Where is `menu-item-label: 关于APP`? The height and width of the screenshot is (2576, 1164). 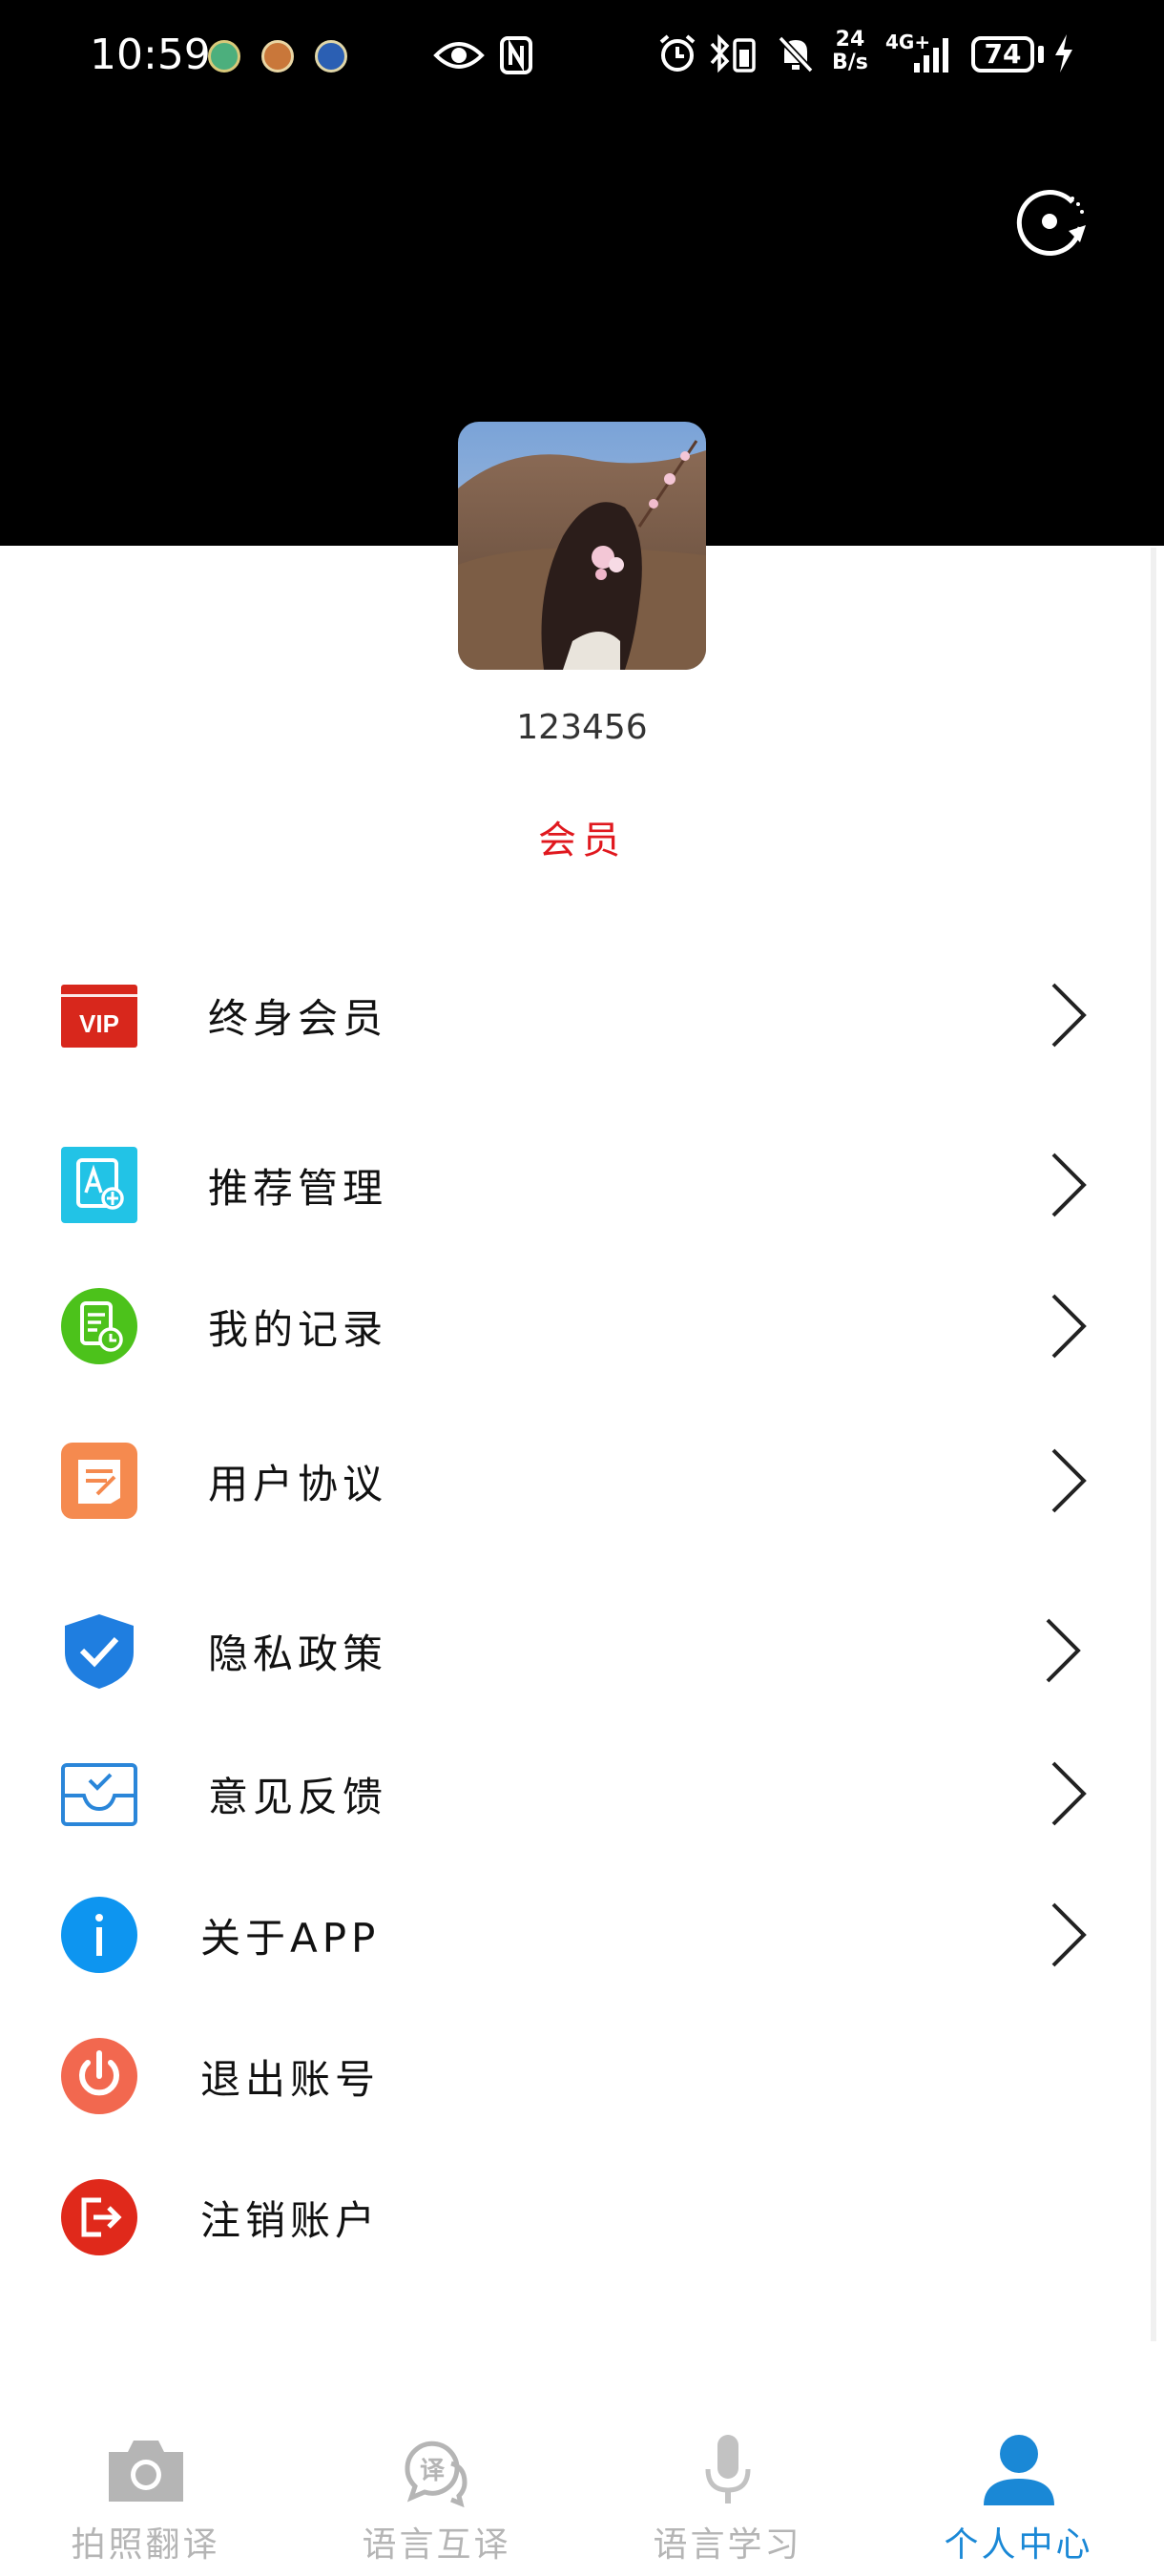 menu-item-label: 关于APP is located at coordinates (290, 1938).